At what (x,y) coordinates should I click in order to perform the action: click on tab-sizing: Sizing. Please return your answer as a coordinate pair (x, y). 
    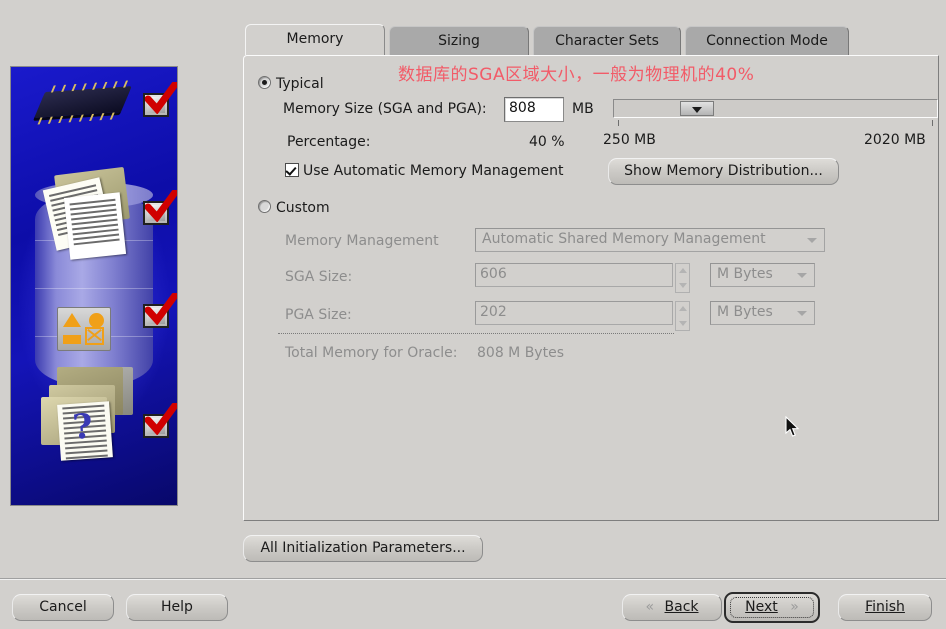
    Looking at the image, I should click on (459, 40).